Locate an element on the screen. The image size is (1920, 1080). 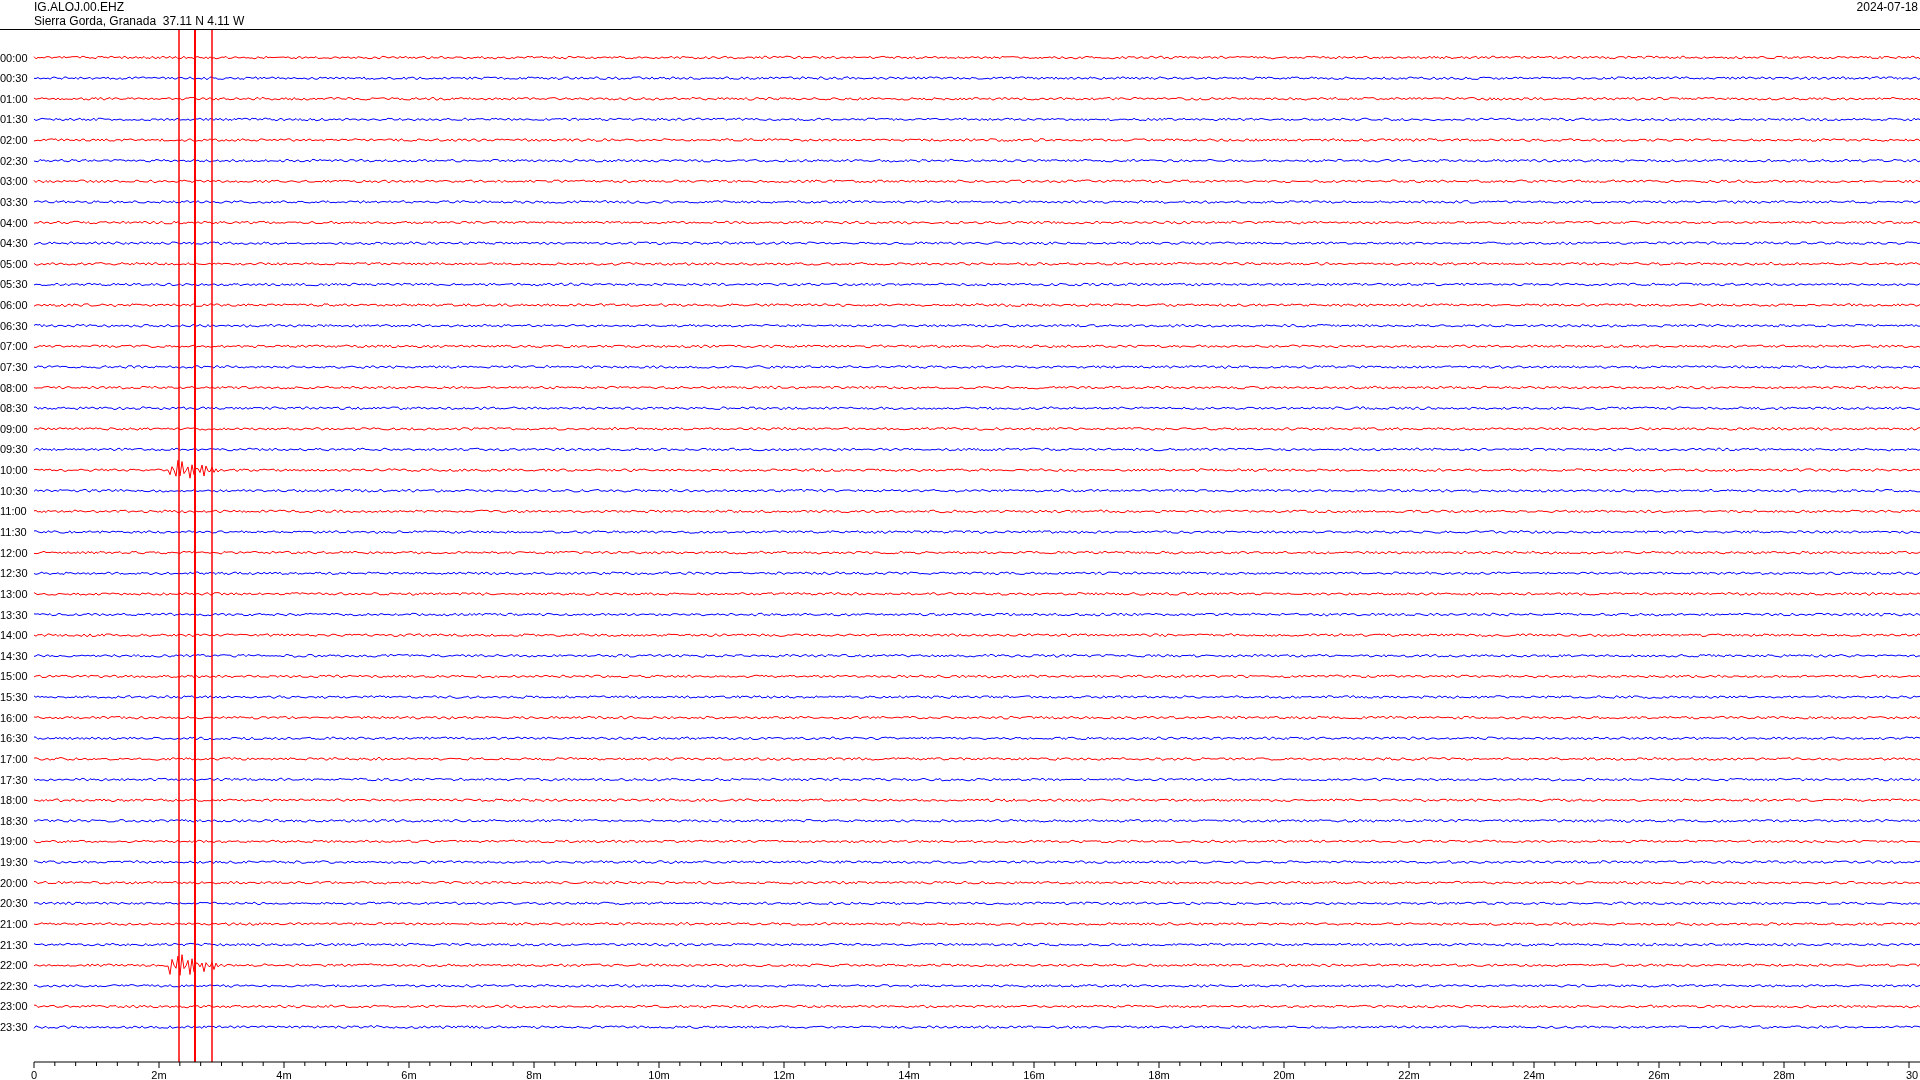
row-time-label: 13:30 is located at coordinates (14, 614).